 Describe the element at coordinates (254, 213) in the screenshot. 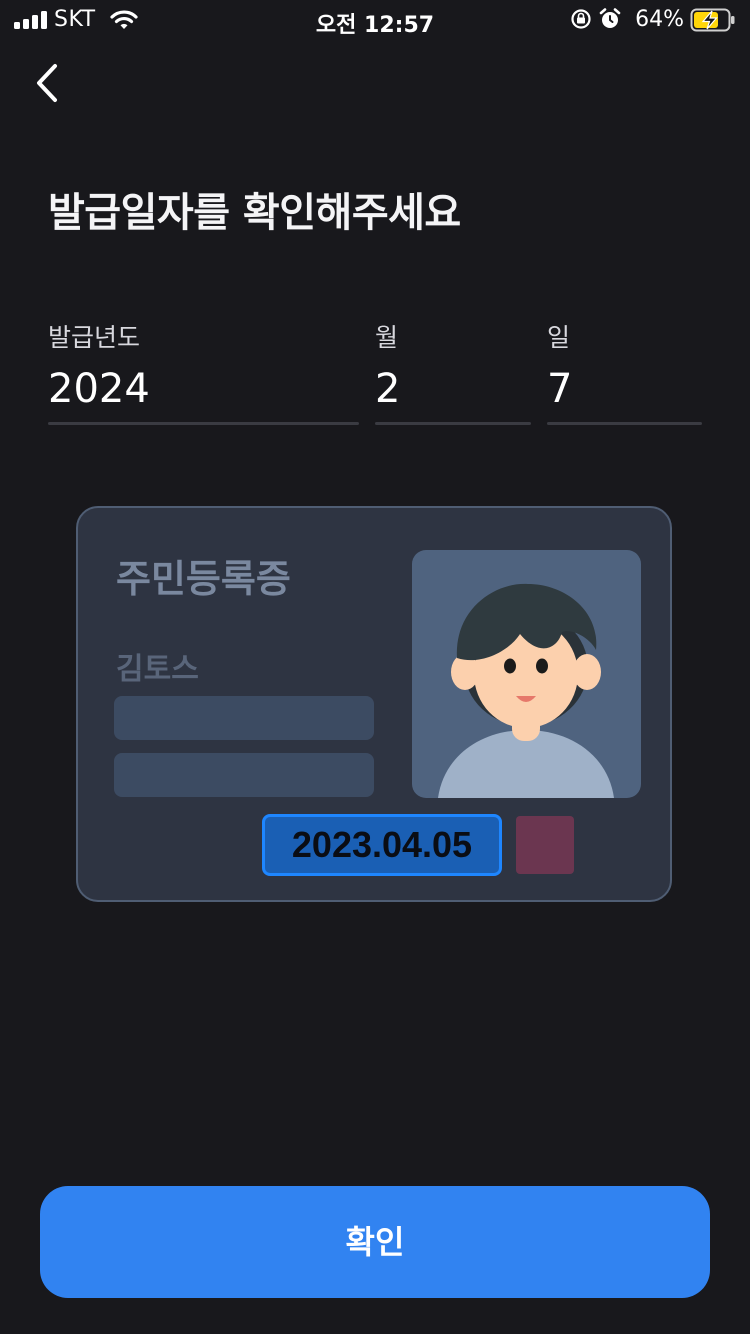

I see `page-title: 발급일자를 확인해주세요` at that location.